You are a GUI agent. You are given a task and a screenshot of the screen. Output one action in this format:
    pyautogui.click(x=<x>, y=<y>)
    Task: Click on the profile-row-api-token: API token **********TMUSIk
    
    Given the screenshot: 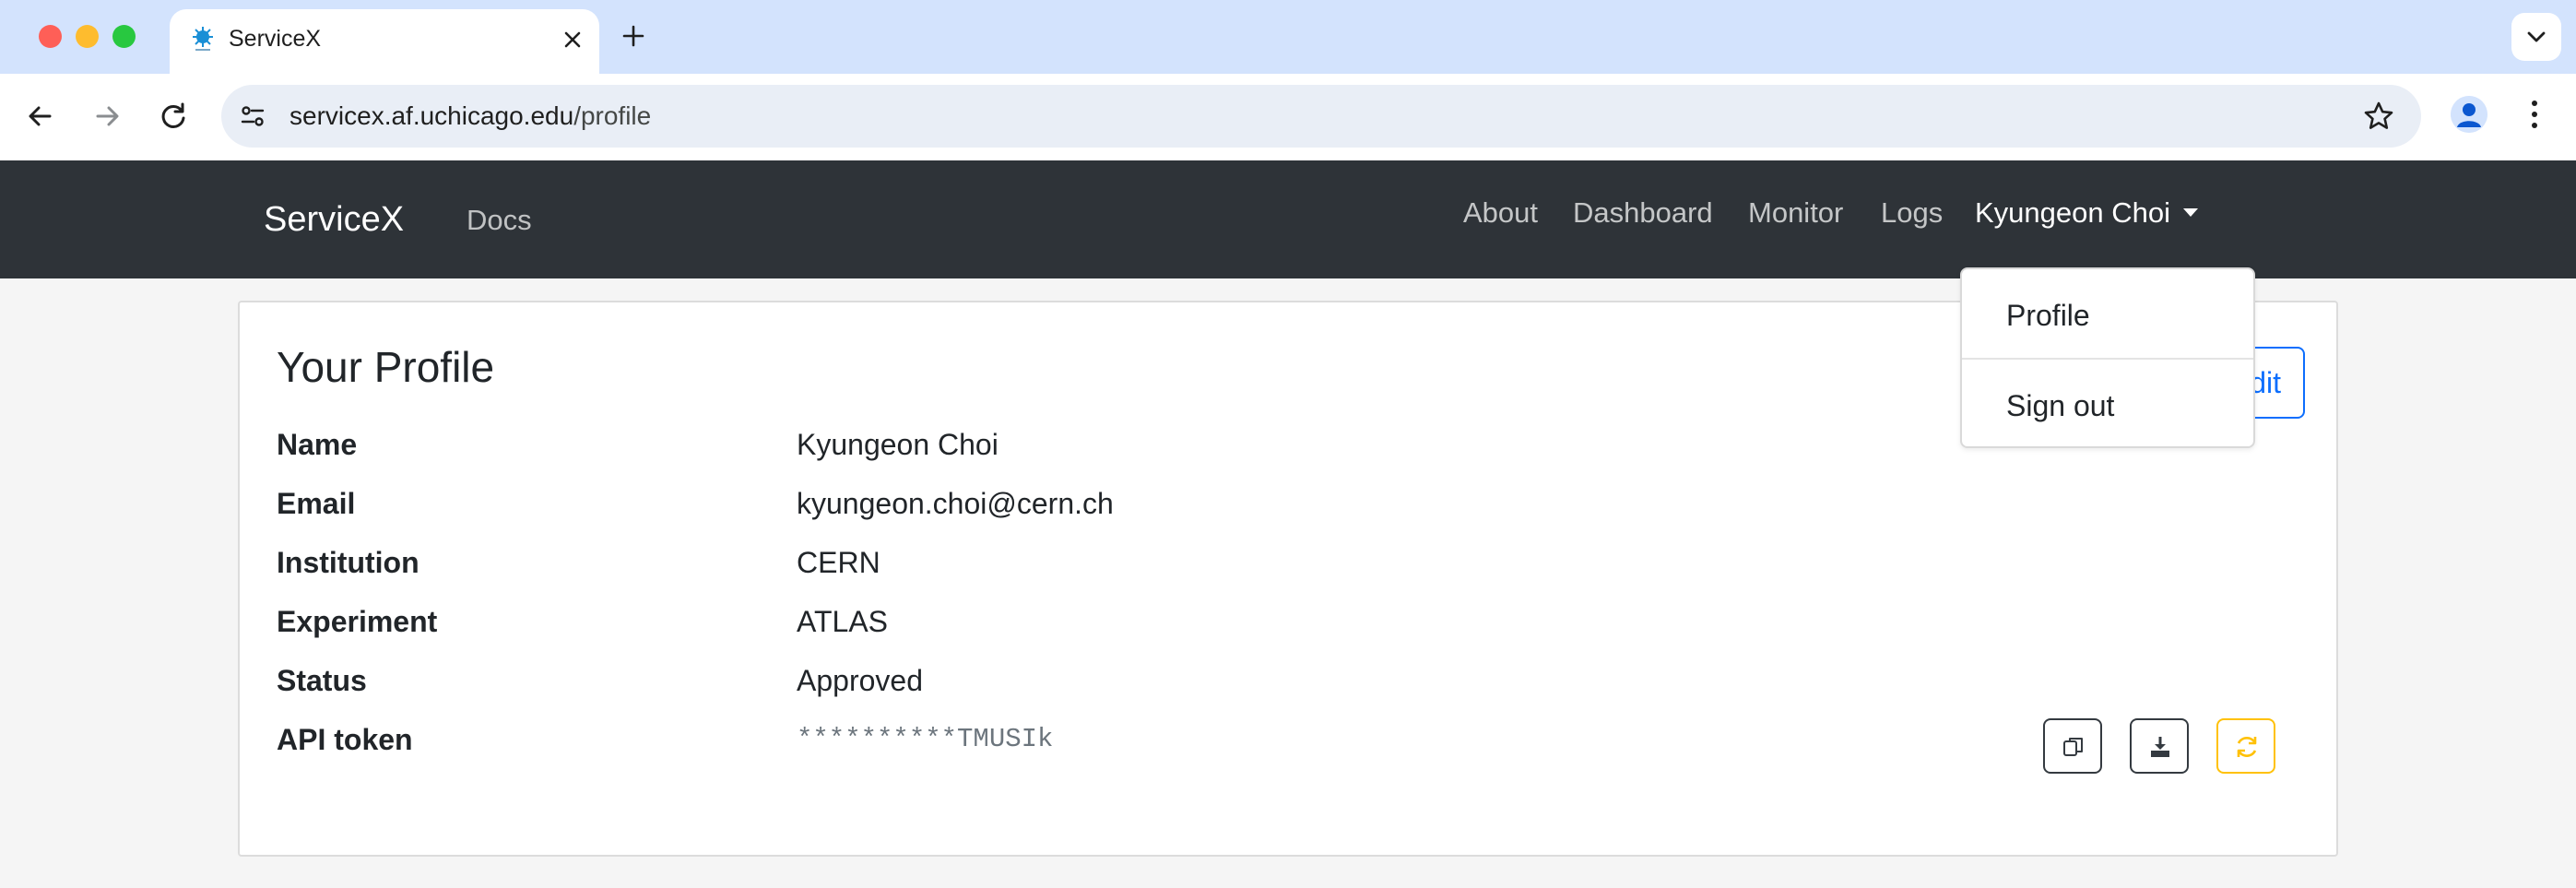 What is the action you would take?
    pyautogui.click(x=1199, y=739)
    